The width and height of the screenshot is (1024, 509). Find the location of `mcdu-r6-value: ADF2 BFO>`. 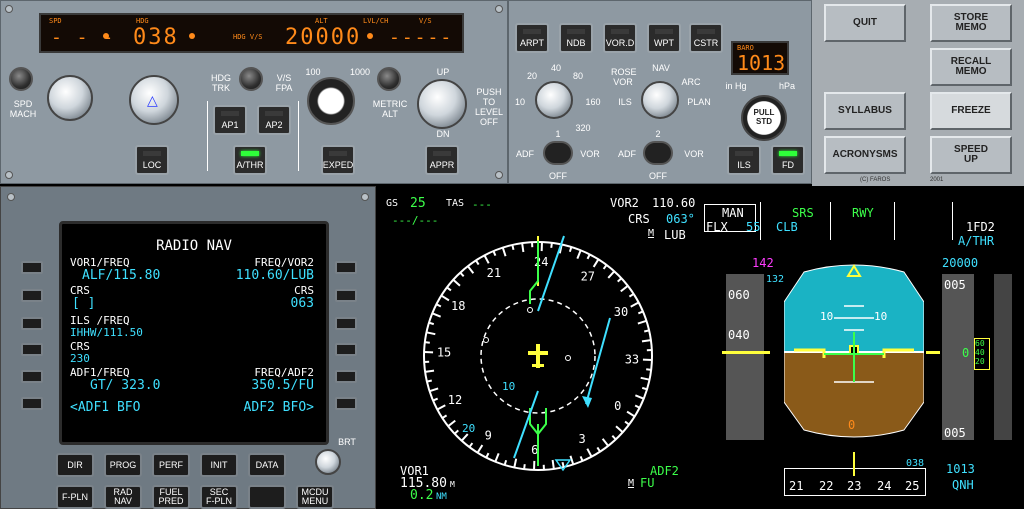

mcdu-r6-value: ADF2 BFO> is located at coordinates (279, 407).